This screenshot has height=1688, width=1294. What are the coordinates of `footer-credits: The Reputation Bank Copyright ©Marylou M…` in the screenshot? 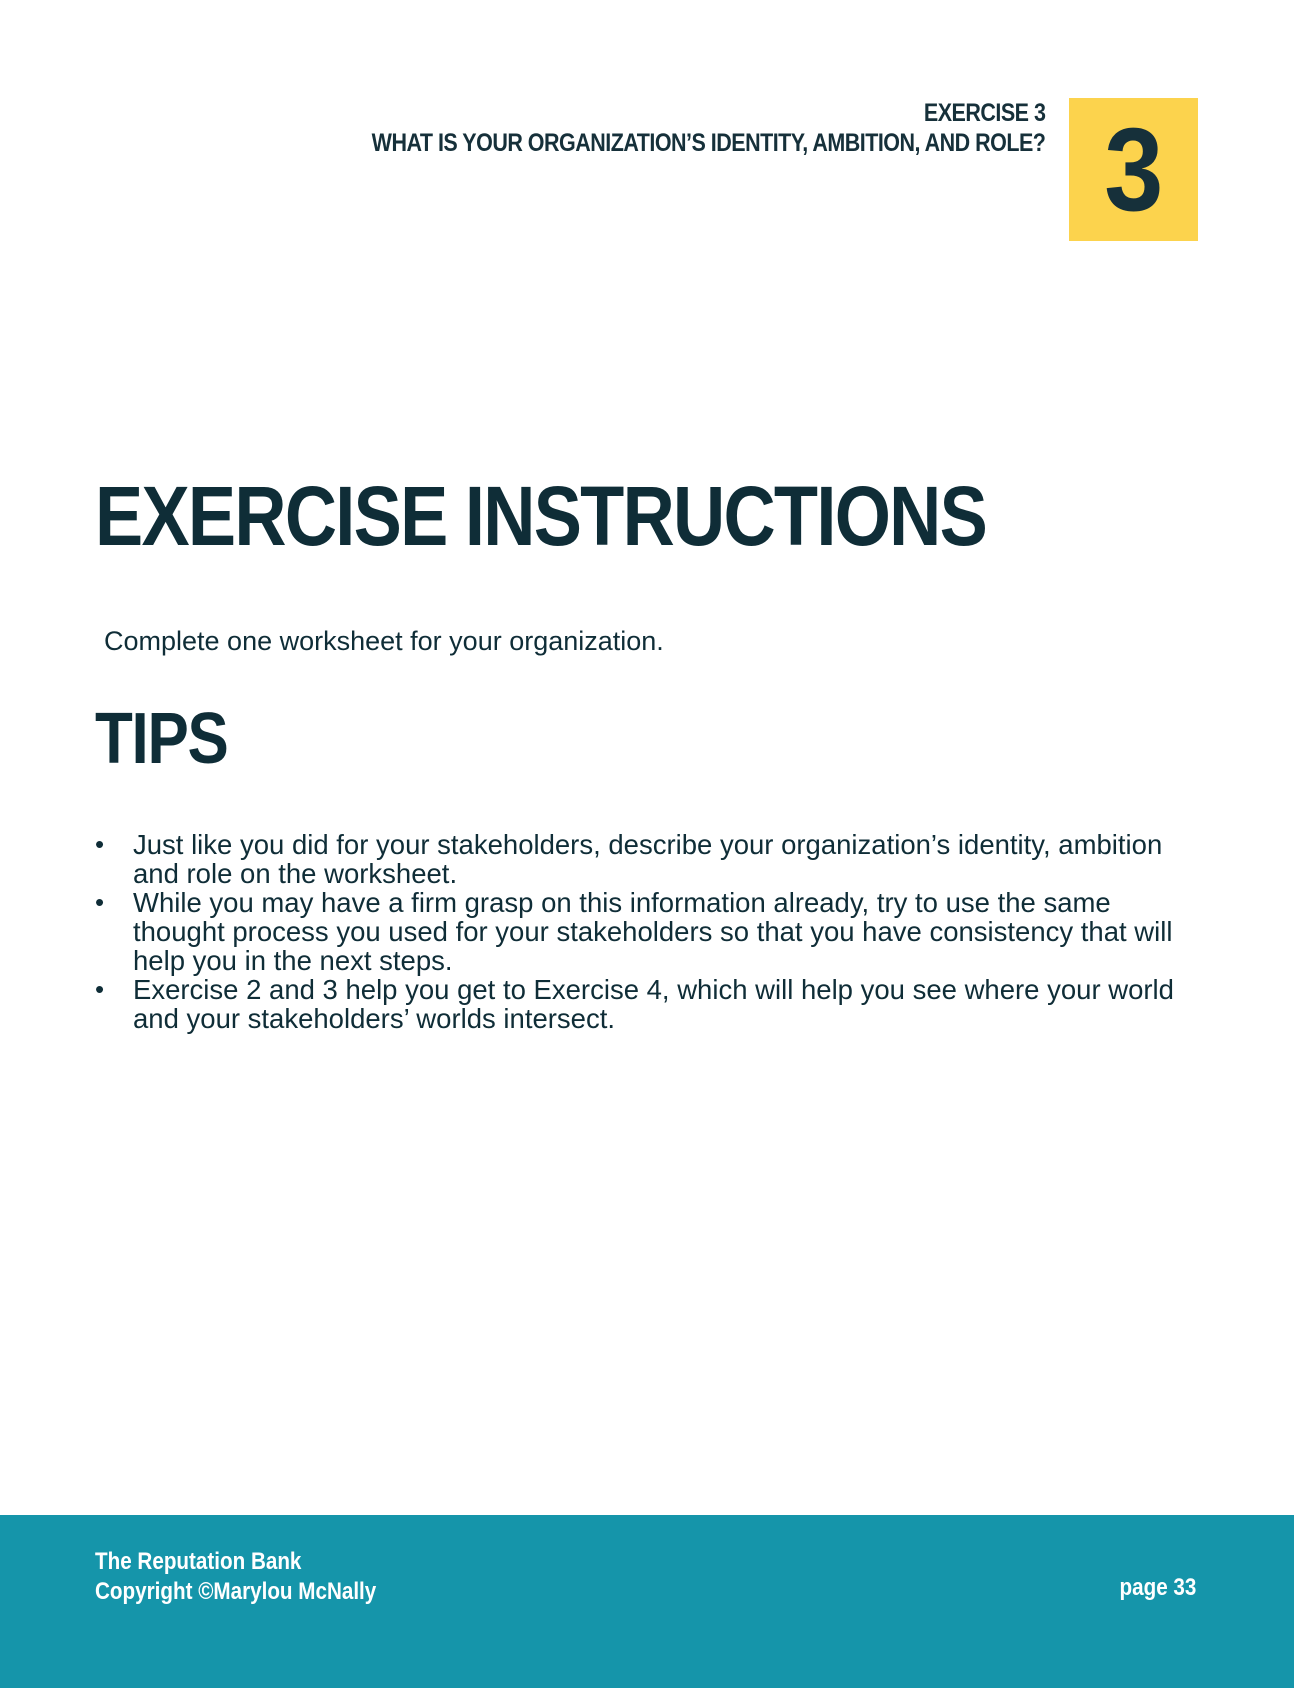 It's located at (235, 1577).